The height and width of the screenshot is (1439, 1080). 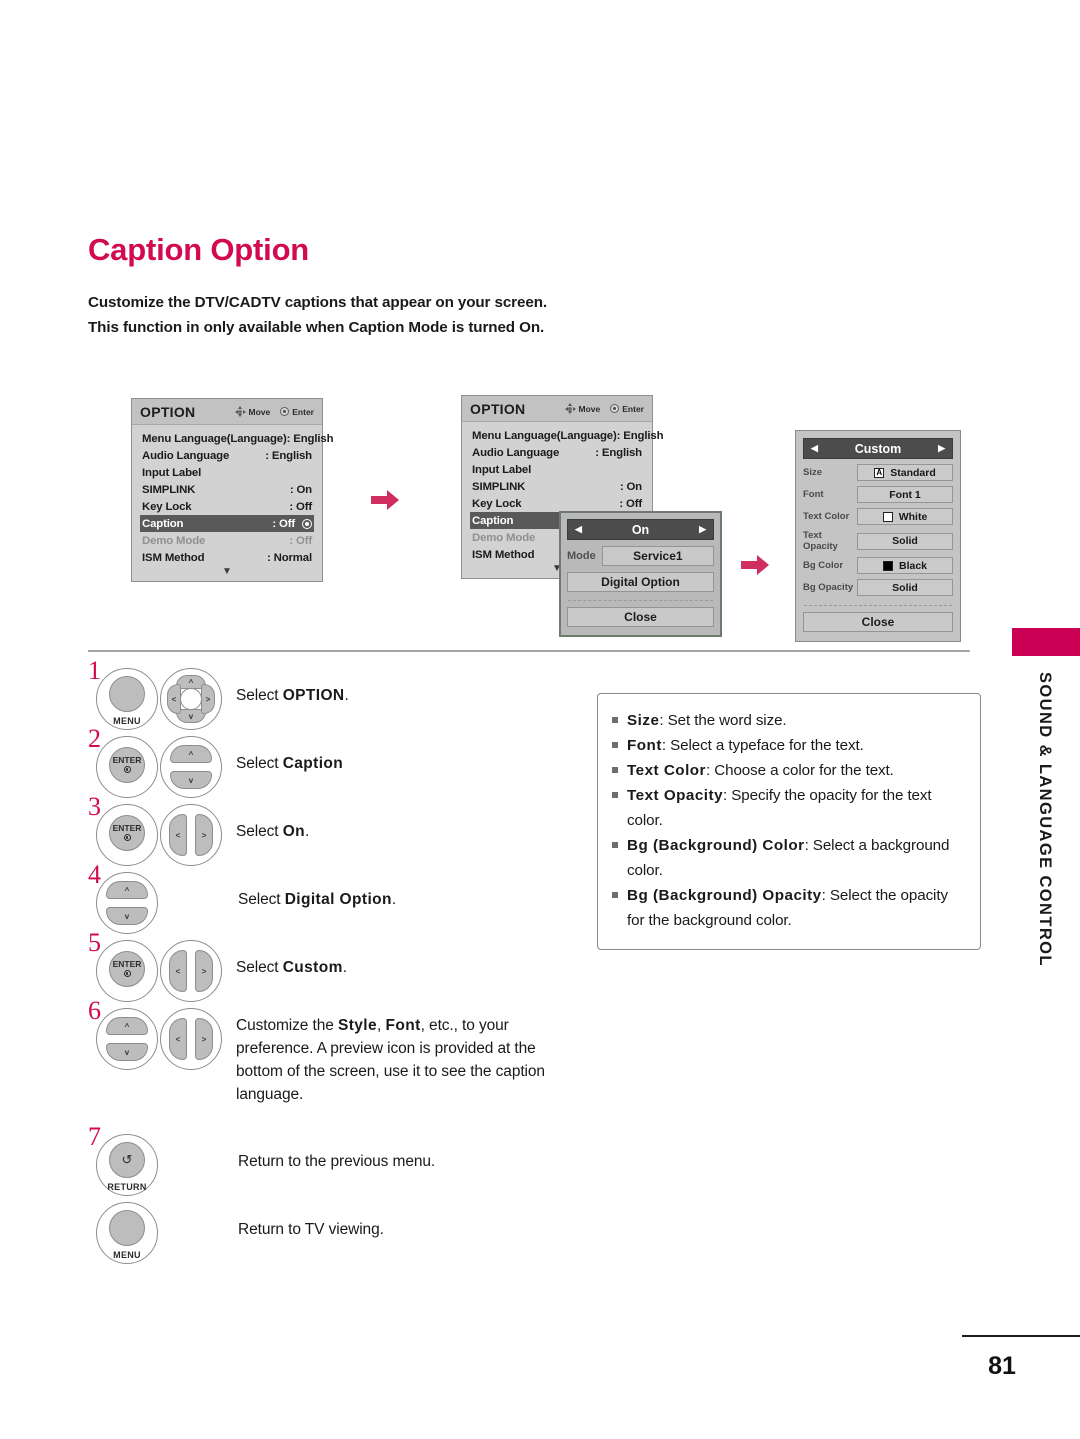 I want to click on intro-line-2-bold-on: On., so click(x=532, y=327).